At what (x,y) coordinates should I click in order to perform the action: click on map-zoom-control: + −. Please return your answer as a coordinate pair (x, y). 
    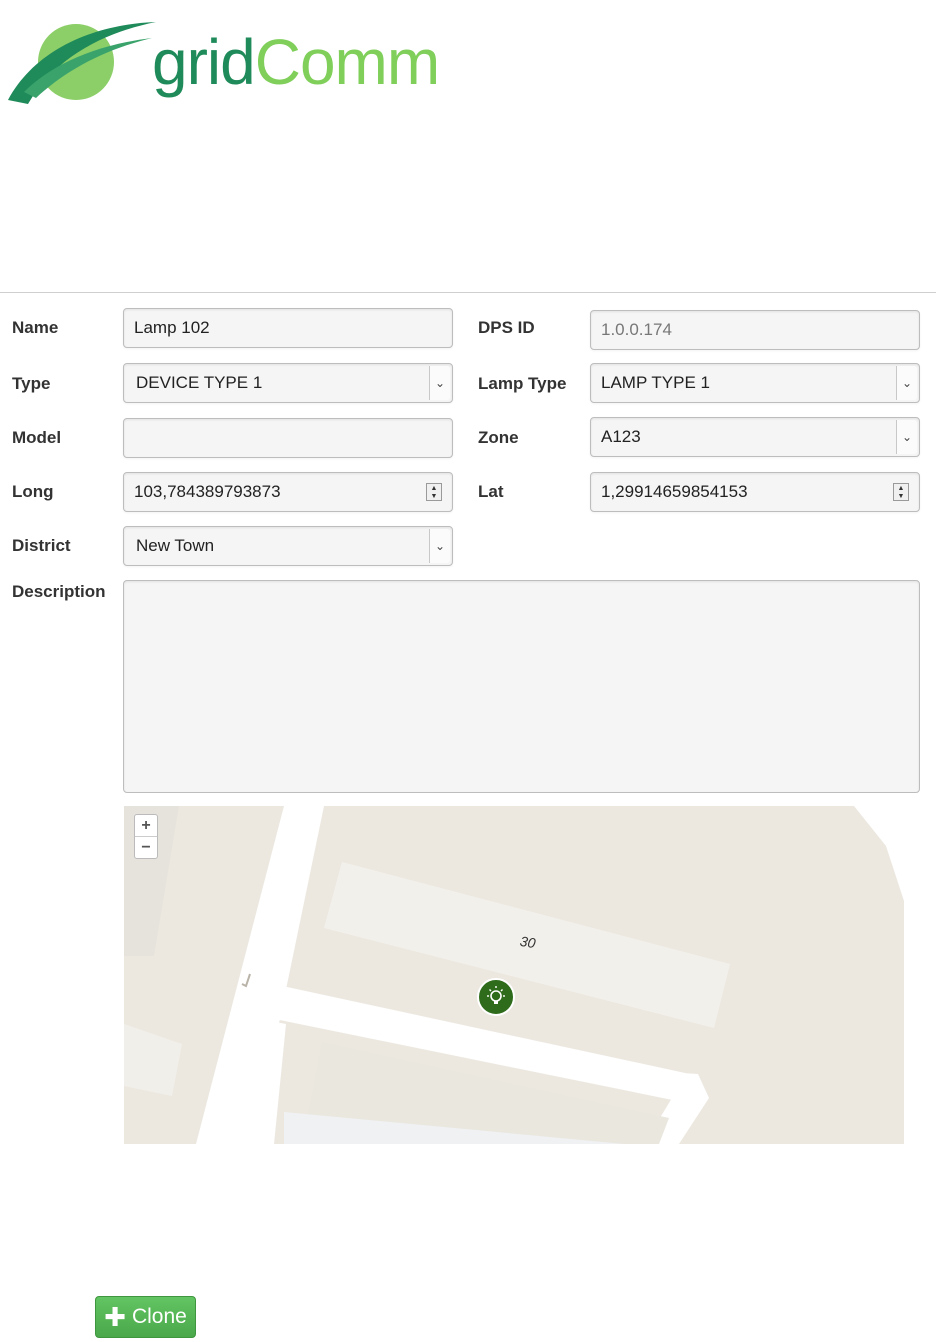
    Looking at the image, I should click on (146, 836).